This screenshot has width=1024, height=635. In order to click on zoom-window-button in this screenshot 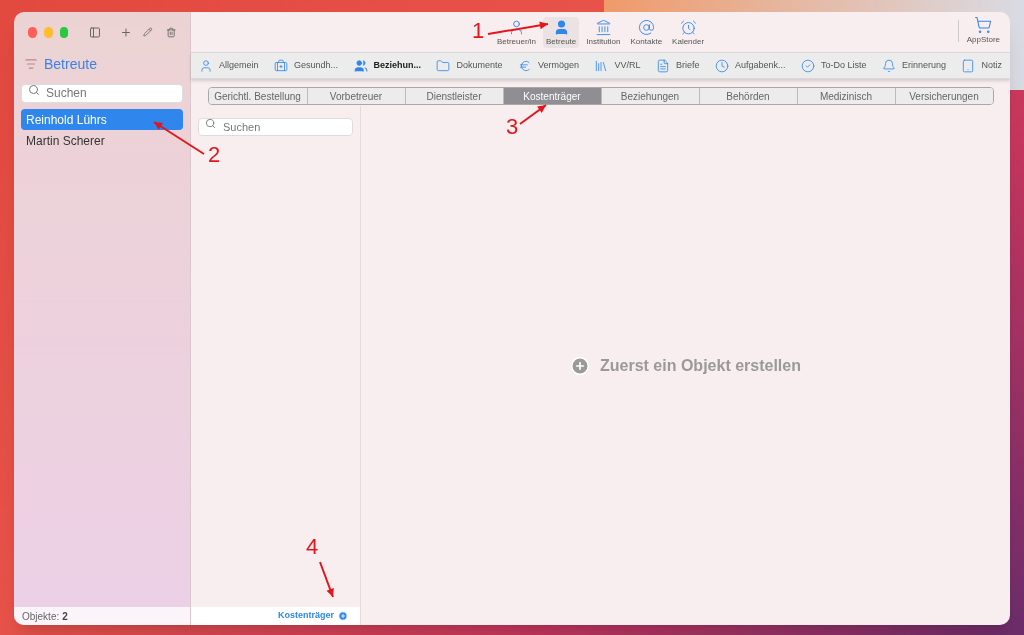, I will do `click(64, 32)`.